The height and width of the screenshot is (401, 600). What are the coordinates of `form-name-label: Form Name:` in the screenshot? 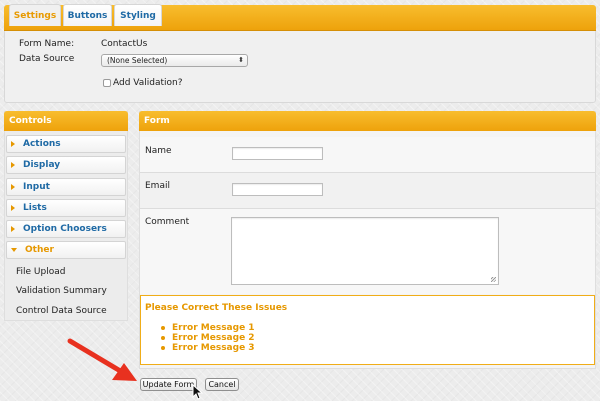 It's located at (47, 44).